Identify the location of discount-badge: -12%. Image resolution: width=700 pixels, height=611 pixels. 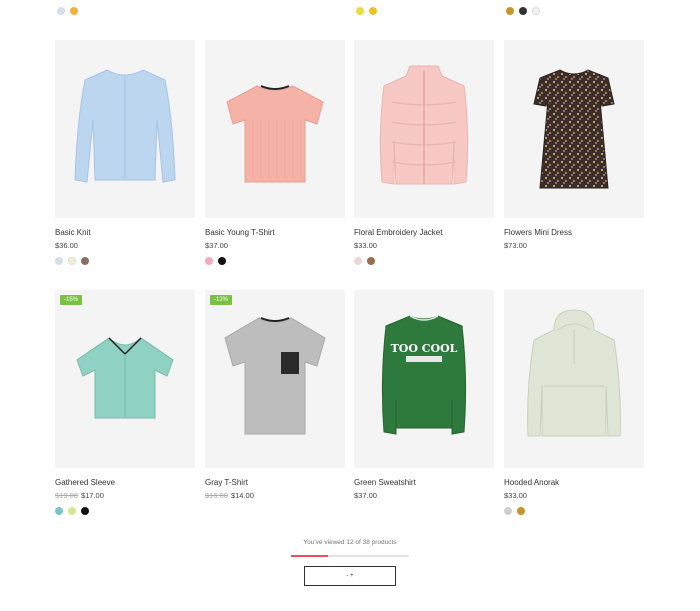
(221, 300).